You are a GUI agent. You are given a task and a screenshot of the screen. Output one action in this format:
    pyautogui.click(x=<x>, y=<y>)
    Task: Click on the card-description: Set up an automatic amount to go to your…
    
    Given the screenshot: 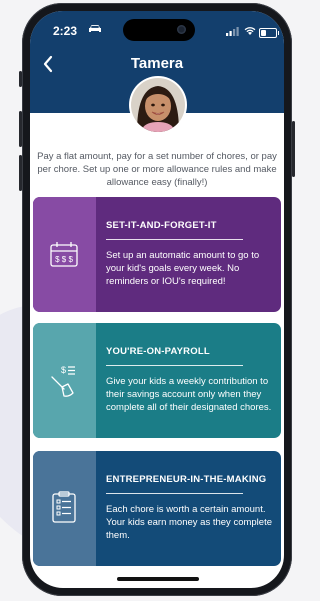 What is the action you would take?
    pyautogui.click(x=183, y=268)
    